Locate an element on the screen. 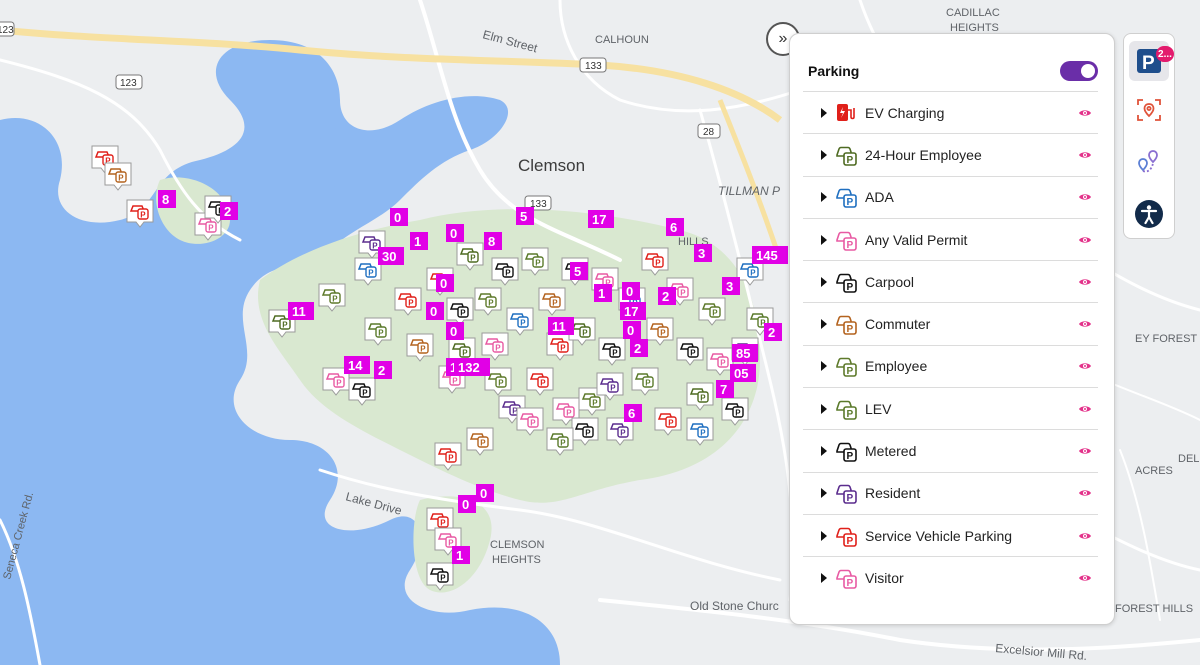  layer-label: EV Charging is located at coordinates (905, 112).